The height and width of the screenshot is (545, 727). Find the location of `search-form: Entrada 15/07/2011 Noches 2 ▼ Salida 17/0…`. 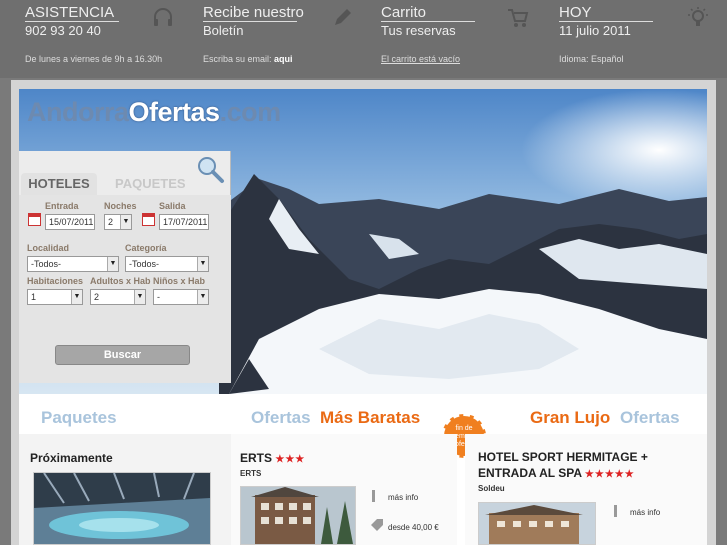

search-form: Entrada 15/07/2011 Noches 2 ▼ Salida 17/0… is located at coordinates (125, 289).